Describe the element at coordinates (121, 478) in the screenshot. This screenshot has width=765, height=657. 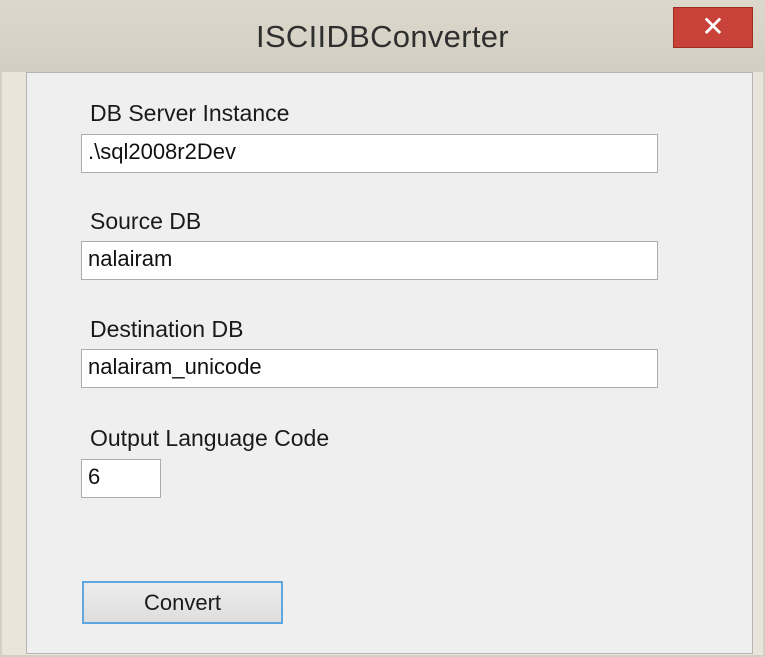
I see `language-code-input: 6` at that location.